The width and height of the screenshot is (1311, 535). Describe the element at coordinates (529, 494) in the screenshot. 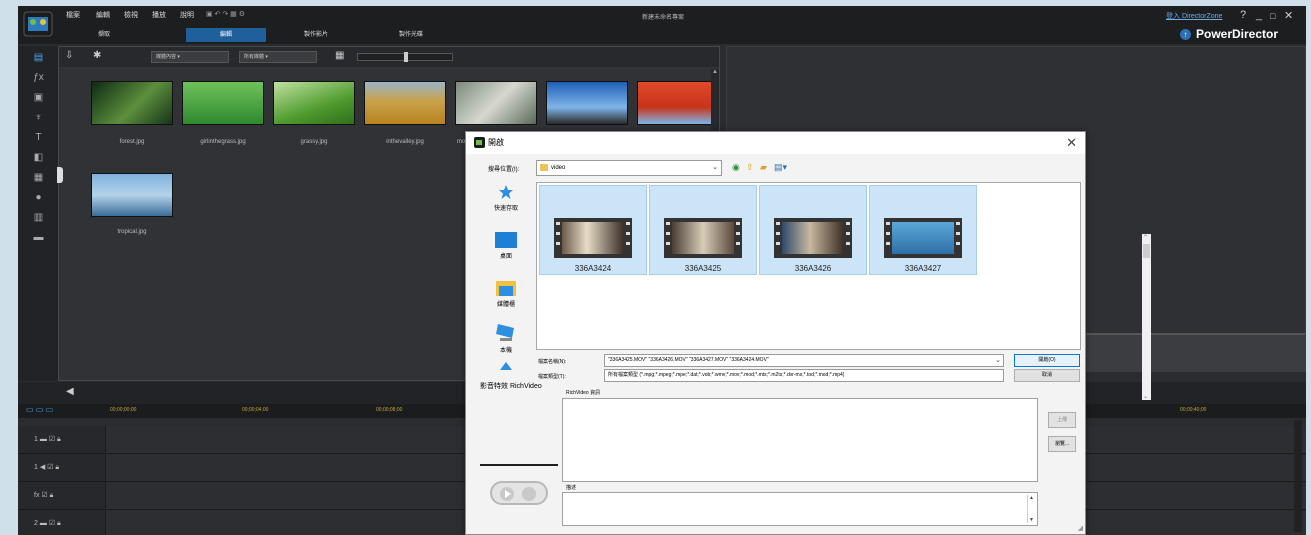

I see `stop-icon` at that location.